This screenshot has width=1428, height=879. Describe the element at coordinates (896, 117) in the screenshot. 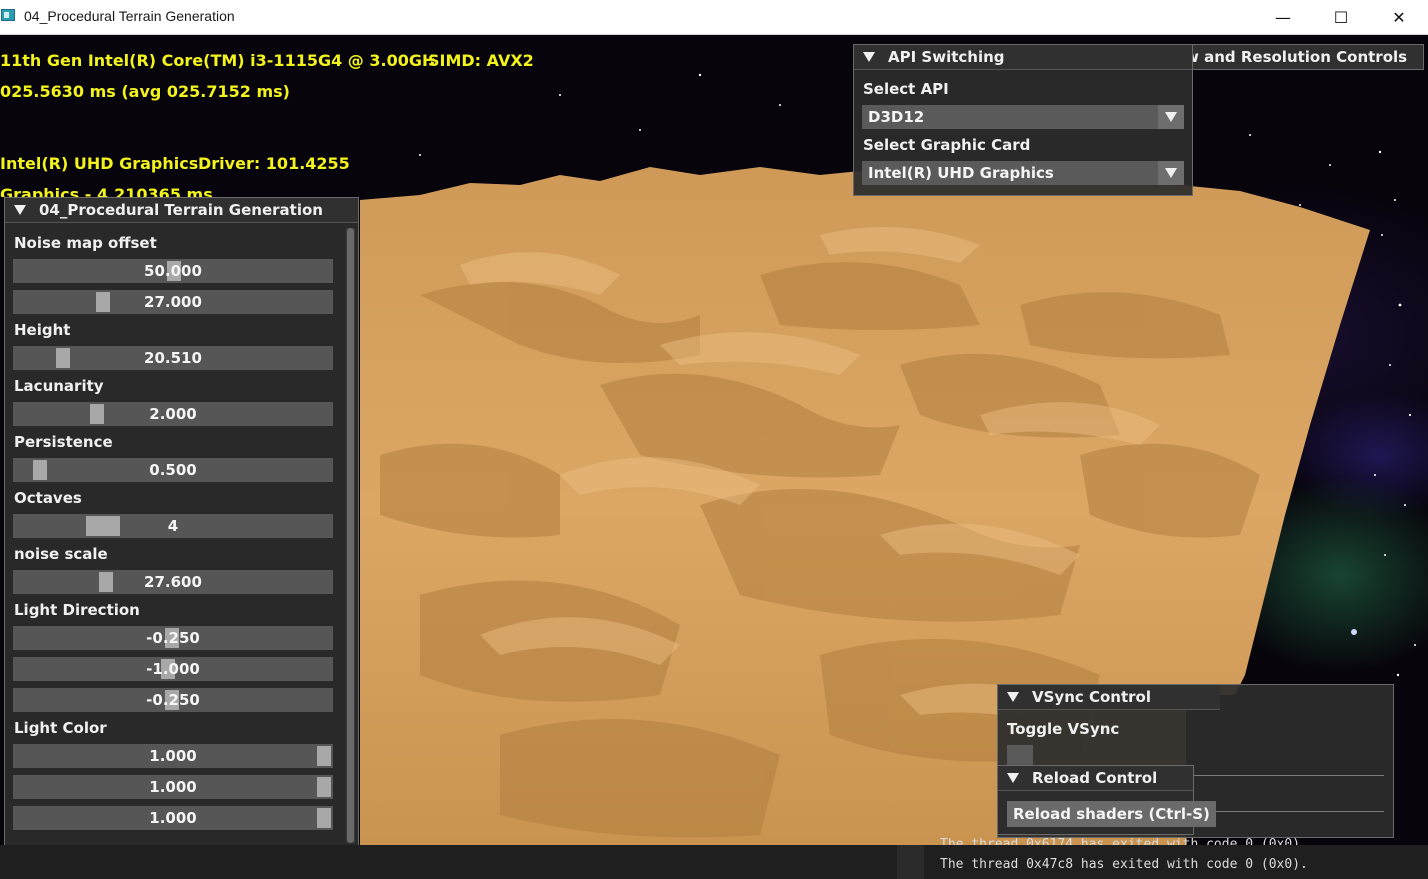

I see `api-select-value: D3D12` at that location.